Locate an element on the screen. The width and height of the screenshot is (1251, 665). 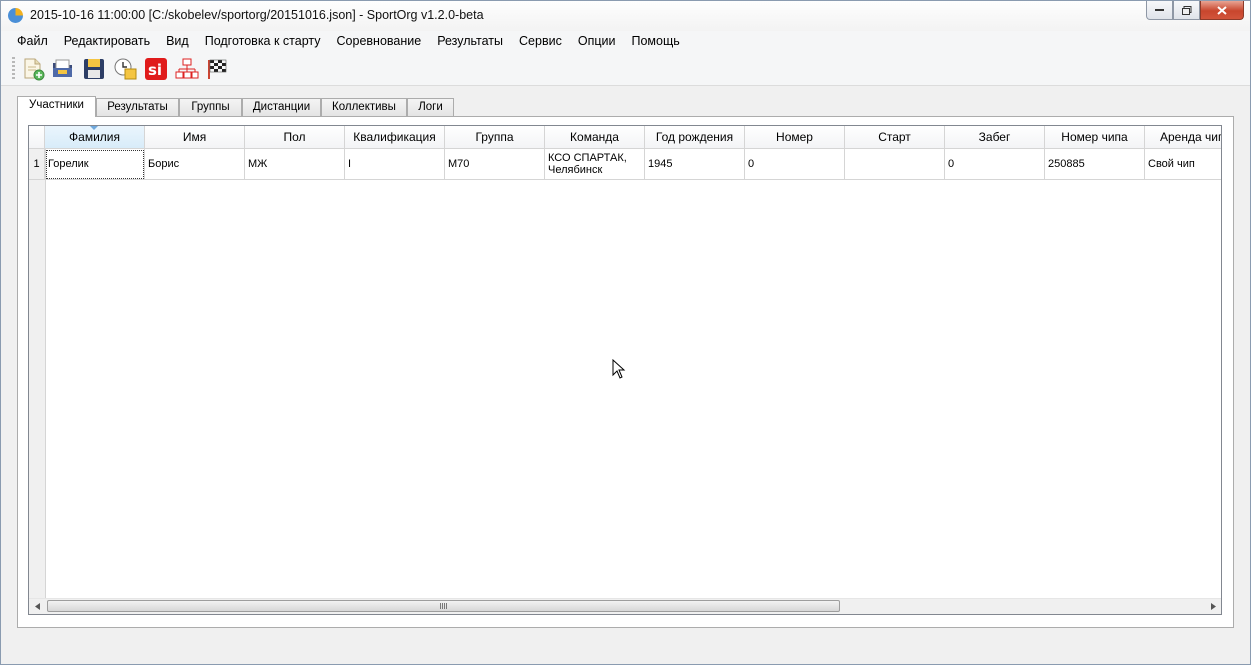
mouse-cursor-icon is located at coordinates (619, 370).